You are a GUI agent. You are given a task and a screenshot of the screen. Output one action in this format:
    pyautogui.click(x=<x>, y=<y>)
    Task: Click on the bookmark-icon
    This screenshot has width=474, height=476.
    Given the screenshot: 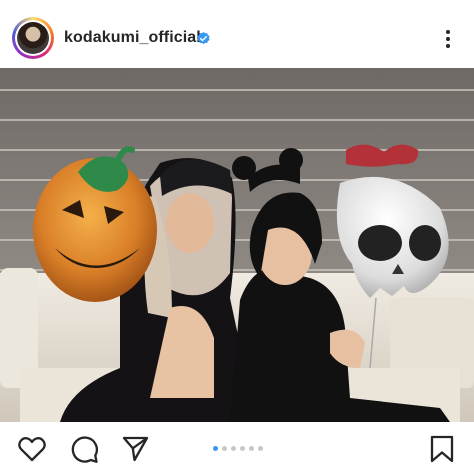 What is the action you would take?
    pyautogui.click(x=442, y=449)
    